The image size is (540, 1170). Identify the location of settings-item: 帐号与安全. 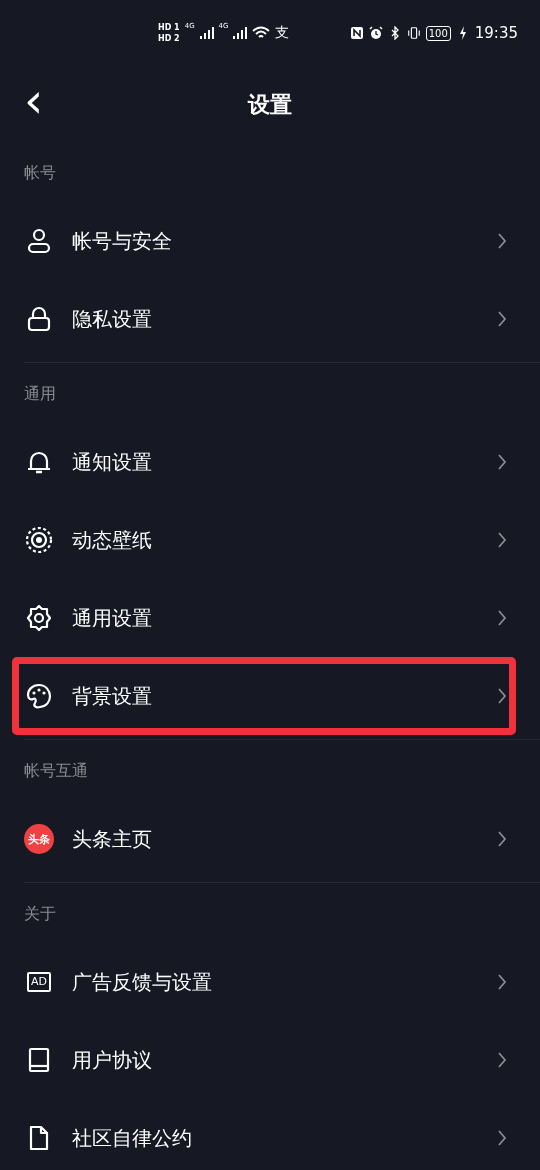
(264, 241).